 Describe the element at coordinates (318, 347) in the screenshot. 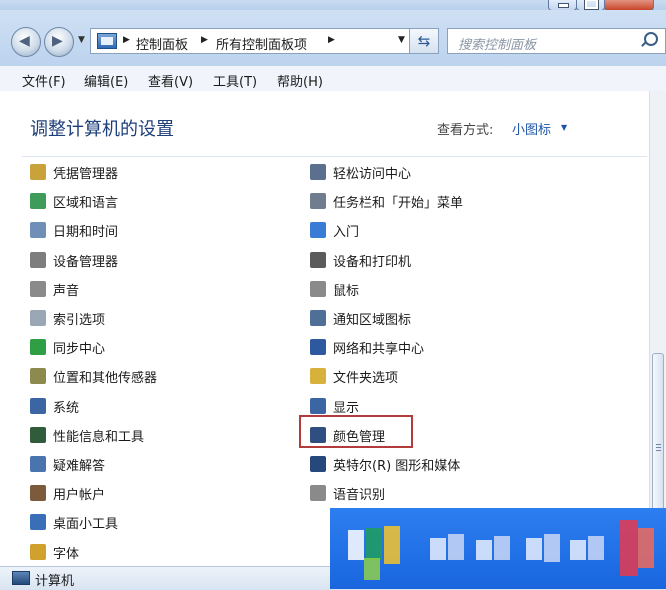

I see `network-icon` at that location.